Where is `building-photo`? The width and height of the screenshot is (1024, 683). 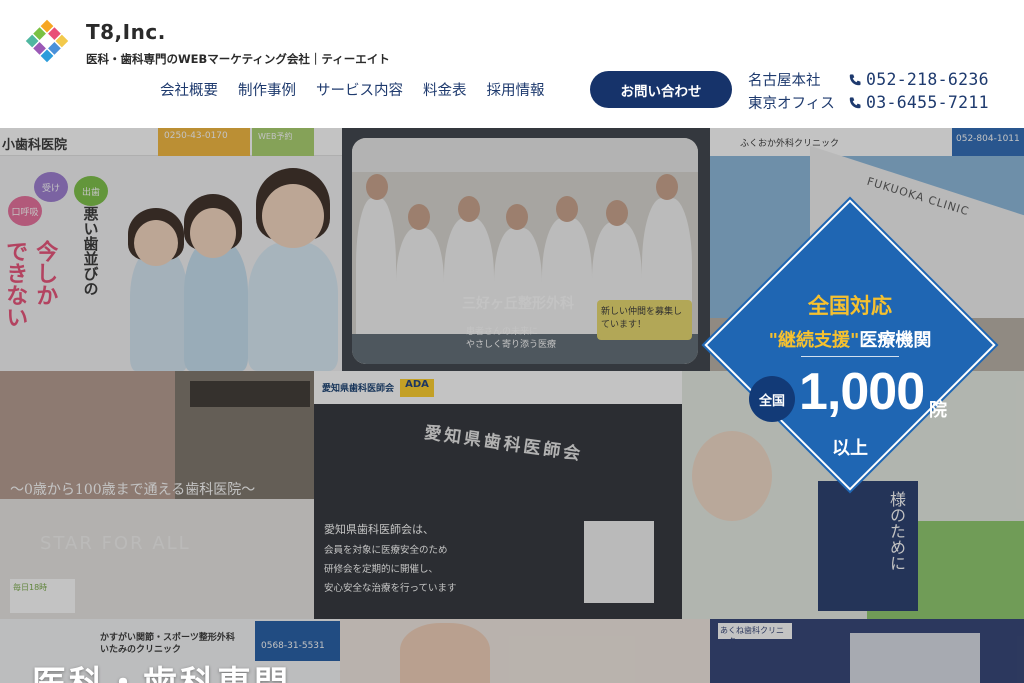 building-photo is located at coordinates (915, 658).